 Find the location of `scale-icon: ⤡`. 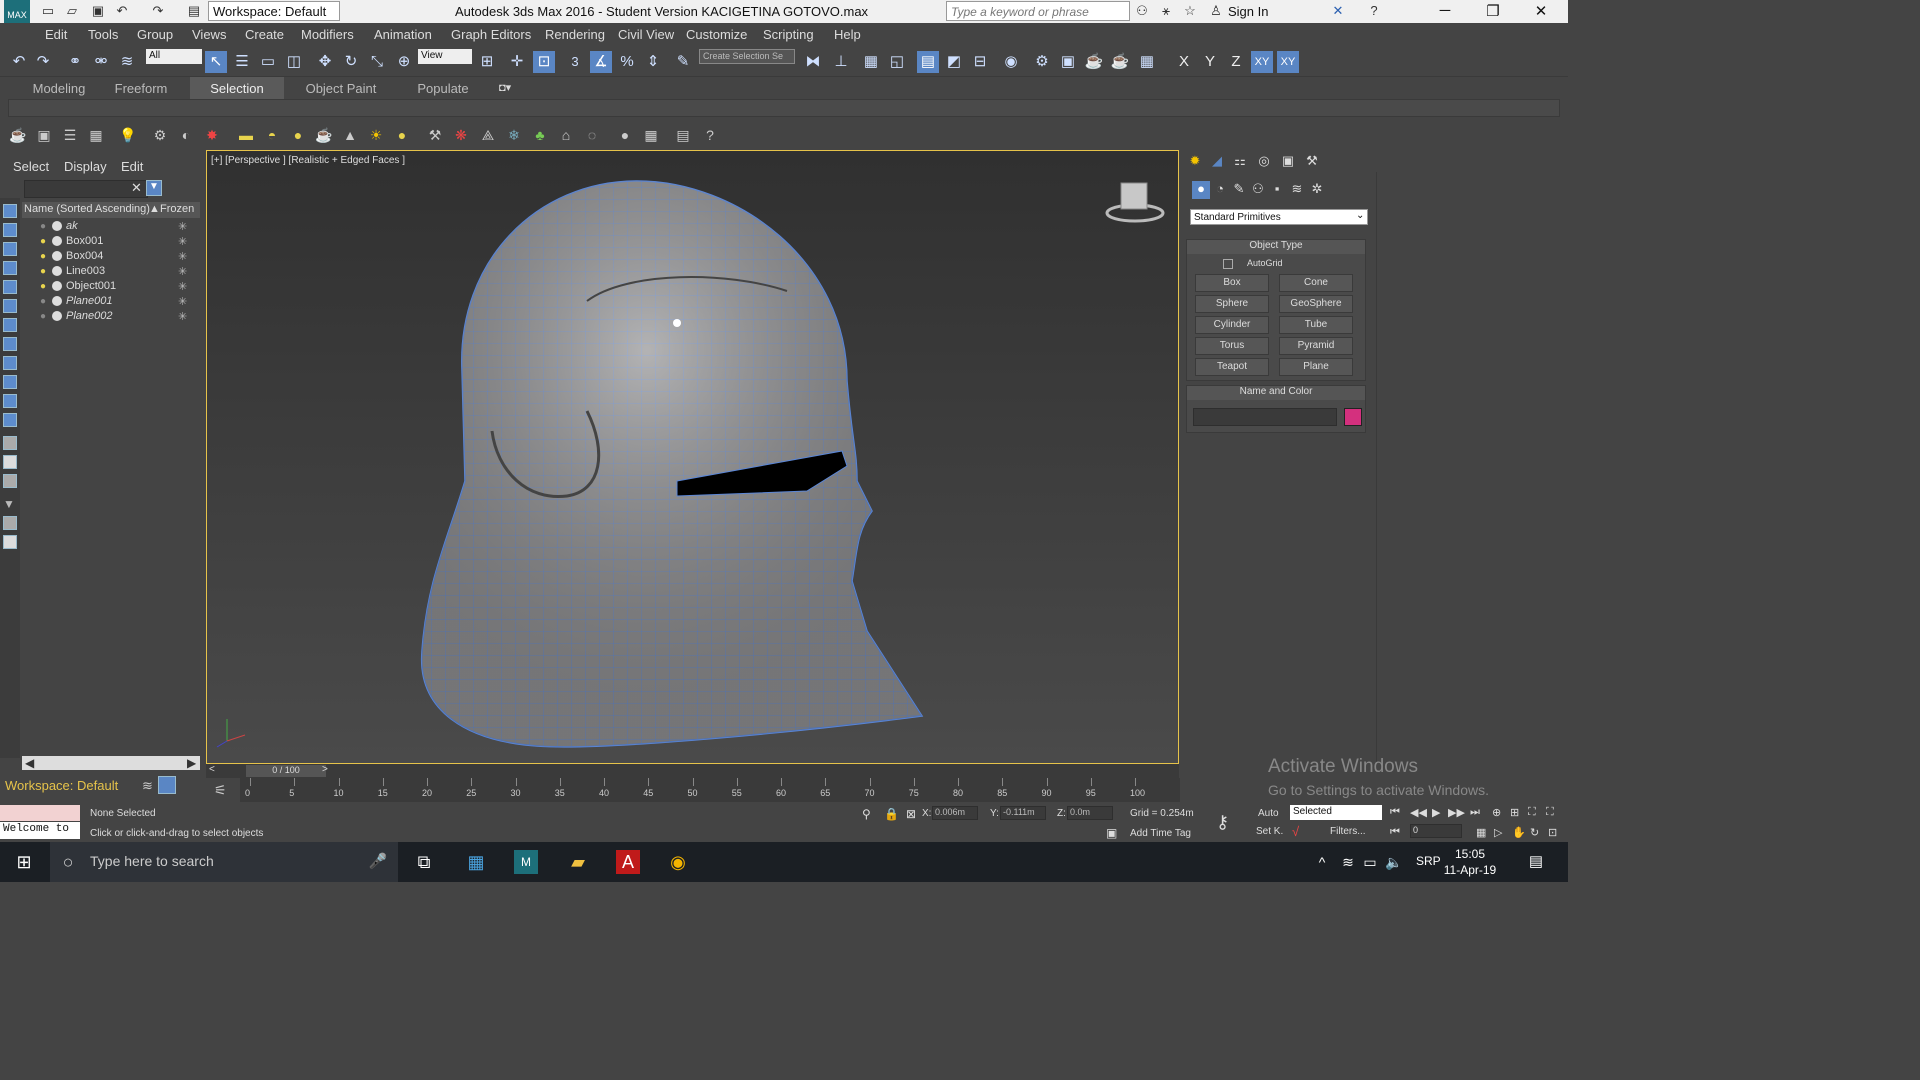

scale-icon: ⤡ is located at coordinates (377, 62).